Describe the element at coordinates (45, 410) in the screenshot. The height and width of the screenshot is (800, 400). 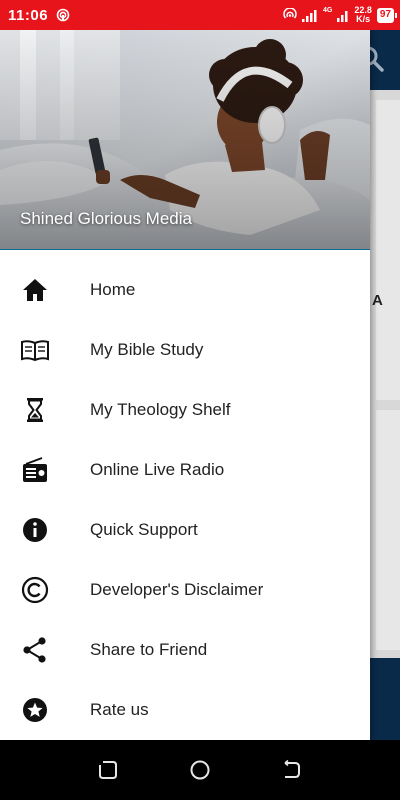
I see `hourglass-icon` at that location.